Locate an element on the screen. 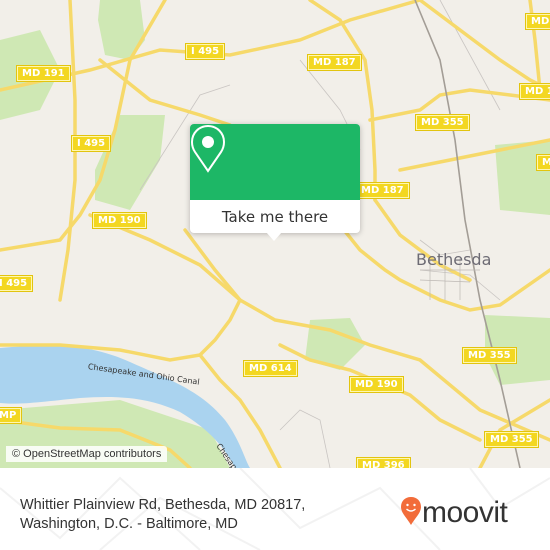  road-shield: MD is located at coordinates (538, 21).